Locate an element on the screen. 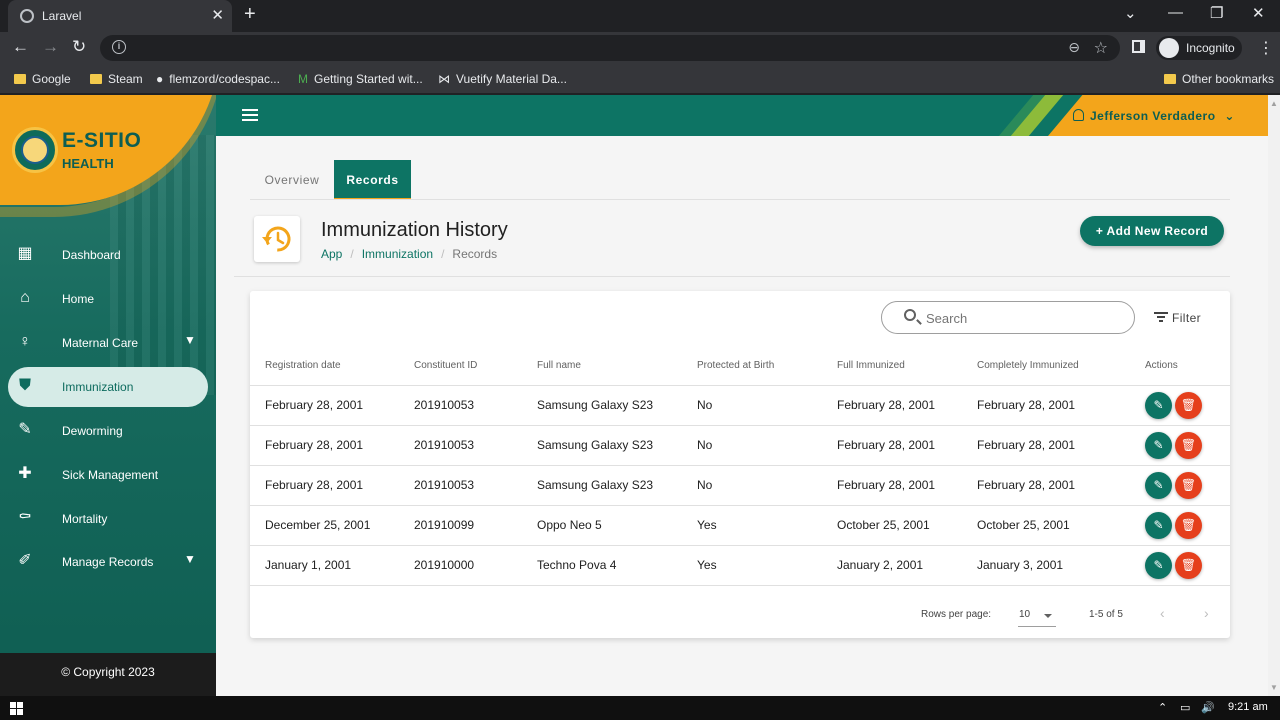 This screenshot has height=720, width=1280. network-icon: ▭ is located at coordinates (1185, 707).